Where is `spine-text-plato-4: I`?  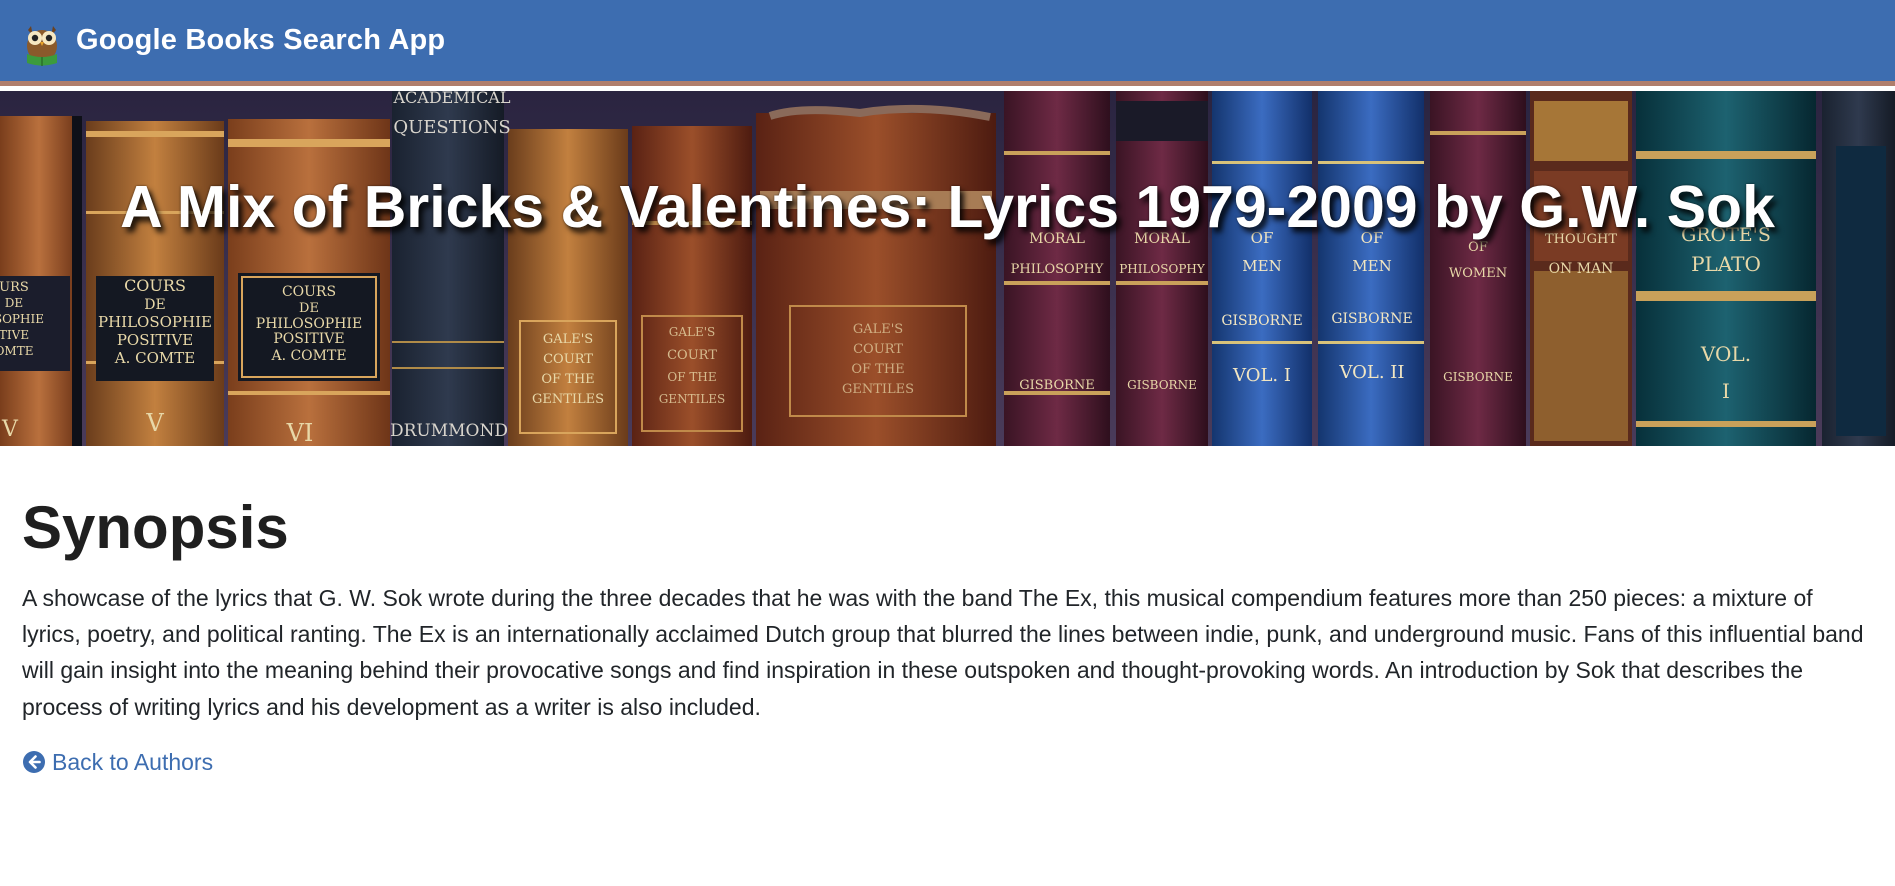 spine-text-plato-4: I is located at coordinates (1726, 391).